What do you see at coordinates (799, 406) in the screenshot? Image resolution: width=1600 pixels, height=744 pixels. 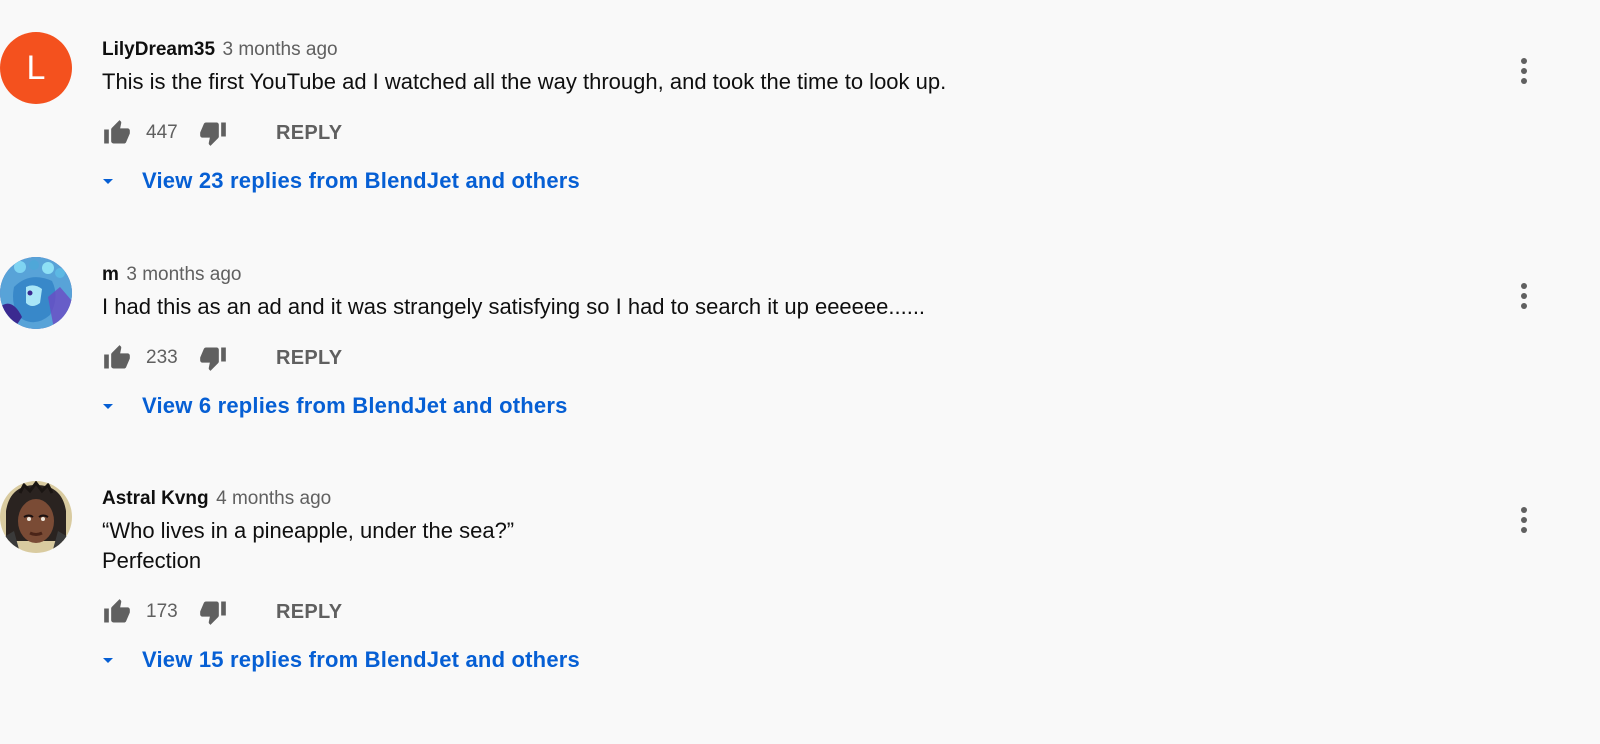 I see `view-replies-button: View 6 replies from BlendJet and others` at bounding box center [799, 406].